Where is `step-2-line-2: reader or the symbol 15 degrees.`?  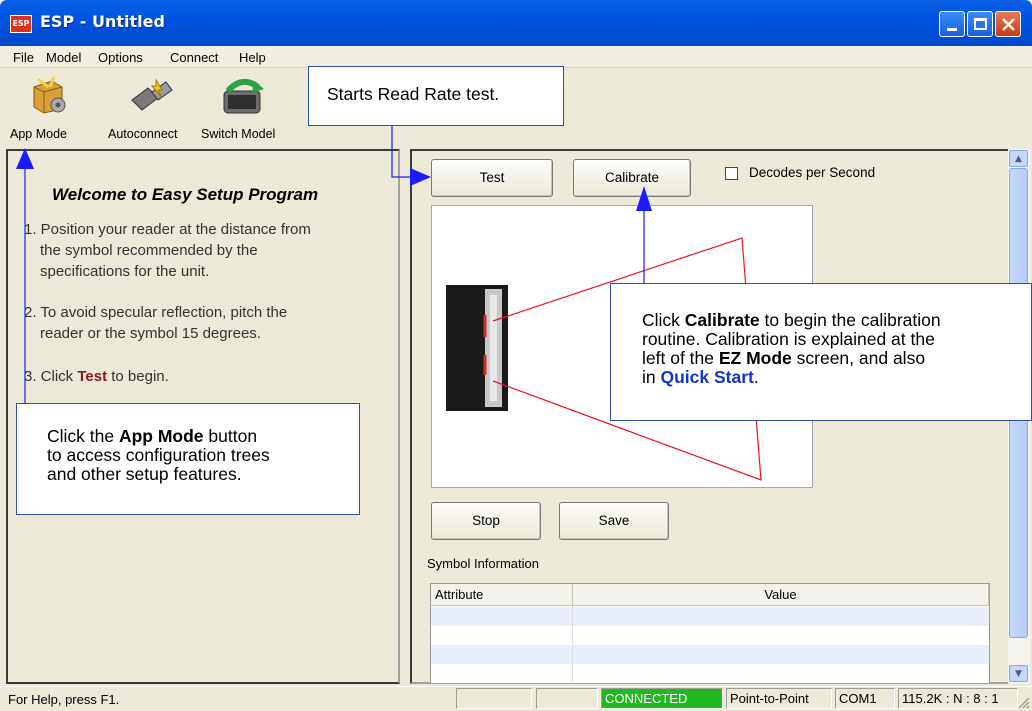 step-2-line-2: reader or the symbol 15 degrees. is located at coordinates (150, 333).